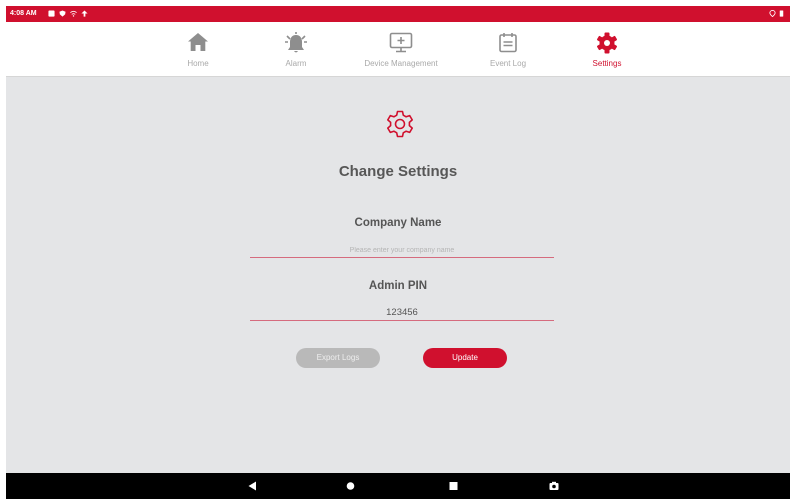  What do you see at coordinates (398, 171) in the screenshot?
I see `page-title: Change Settings` at bounding box center [398, 171].